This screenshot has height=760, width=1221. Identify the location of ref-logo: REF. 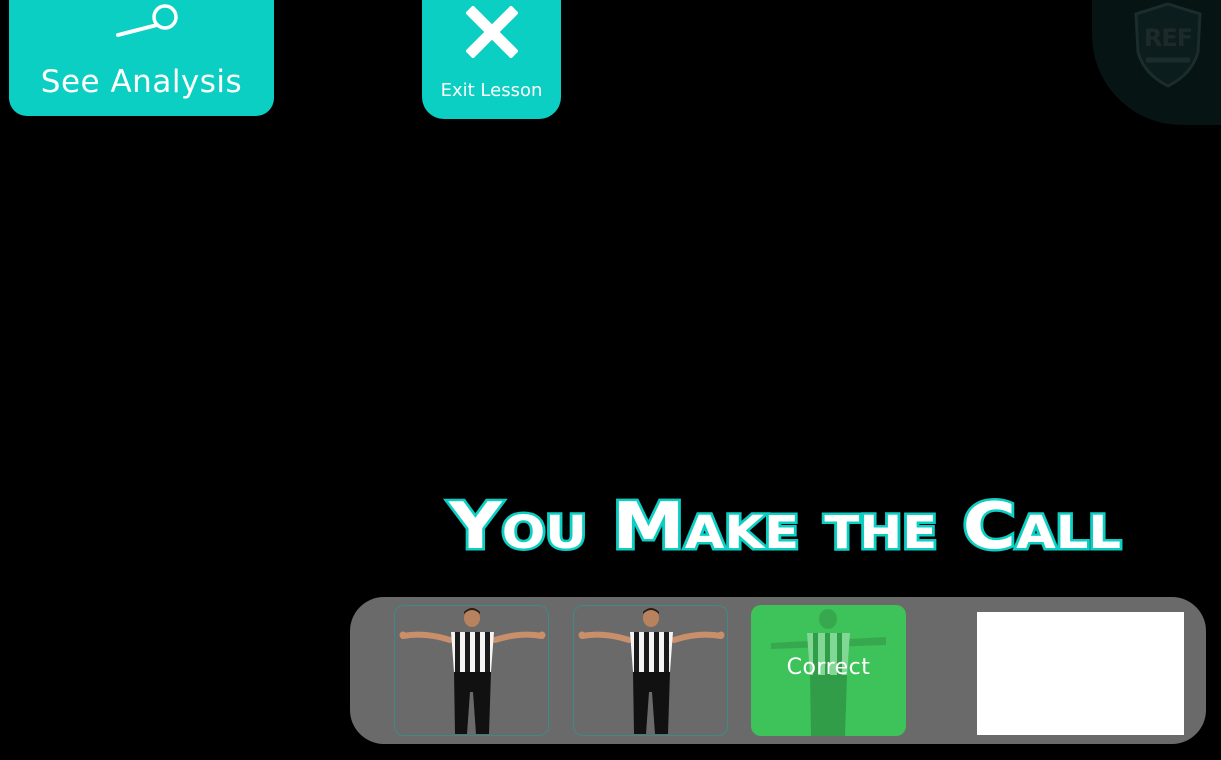
(1156, 62).